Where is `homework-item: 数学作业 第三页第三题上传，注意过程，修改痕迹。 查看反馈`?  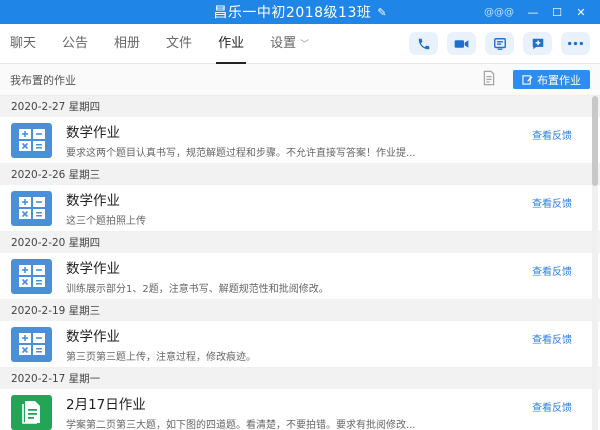
homework-item: 数学作业 第三页第三题上传，注意过程，修改痕迹。 查看反馈 is located at coordinates (300, 344).